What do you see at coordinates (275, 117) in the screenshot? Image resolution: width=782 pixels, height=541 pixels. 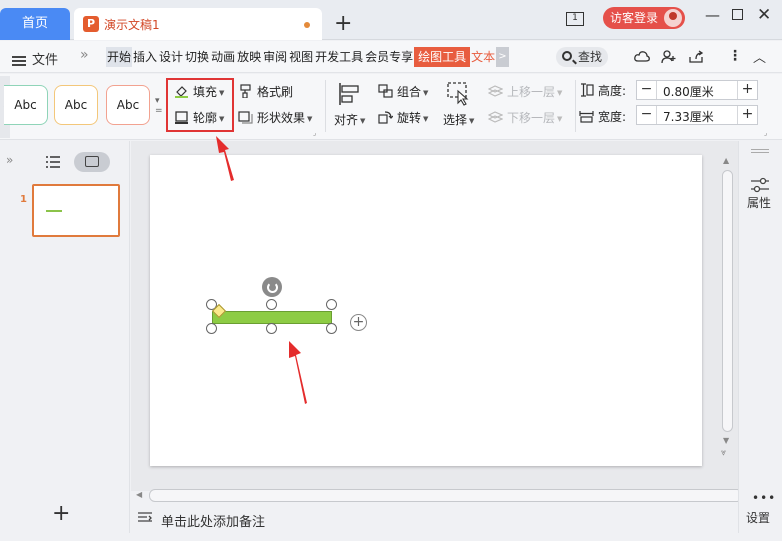 I see `shape-effects-button: 形状效果 ▼` at bounding box center [275, 117].